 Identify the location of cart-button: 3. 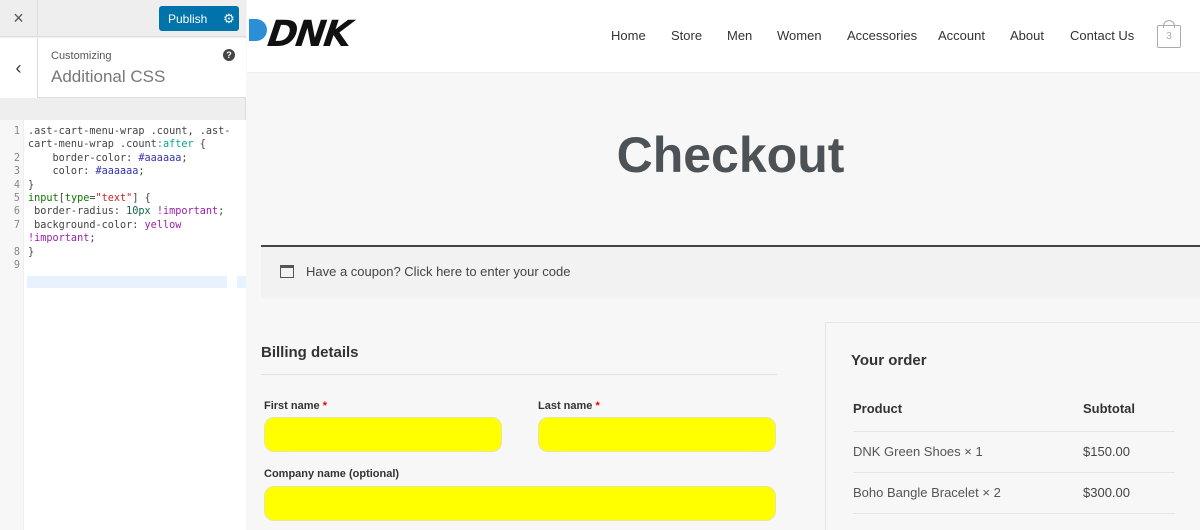
(1169, 36).